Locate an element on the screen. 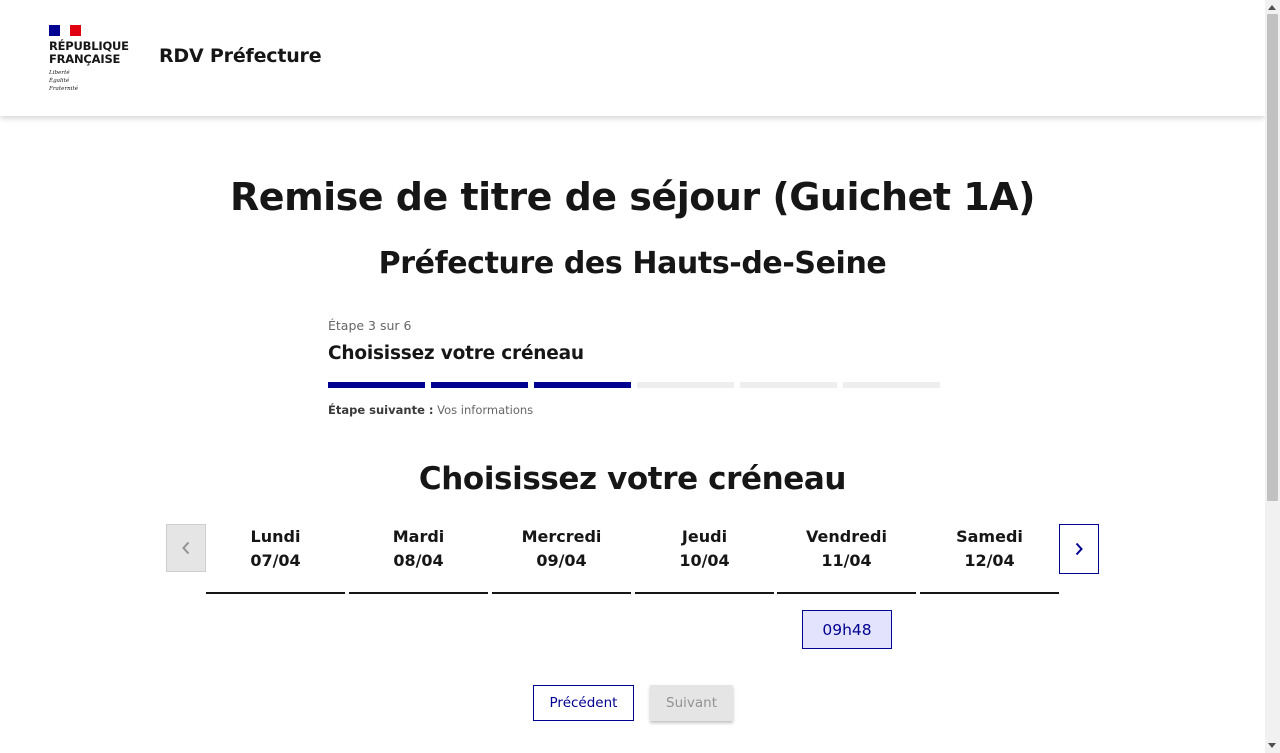 This screenshot has width=1280, height=753. devise-text: Liberté Égalité Fraternité is located at coordinates (64, 81).